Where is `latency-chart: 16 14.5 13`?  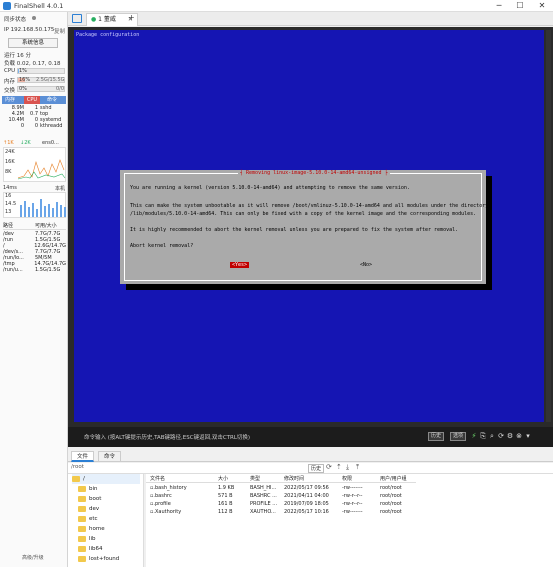
latency-chart: 16 14.5 13 is located at coordinates (34, 205).